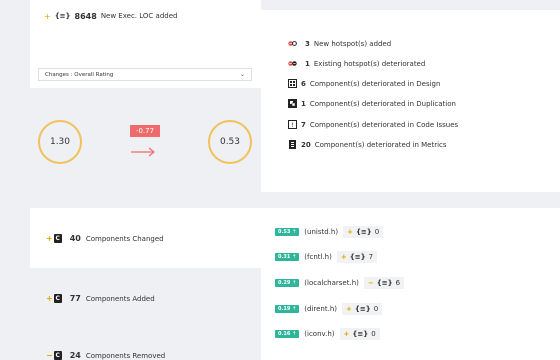  Describe the element at coordinates (284, 334) in the screenshot. I see `file-rating: 0.16` at that location.